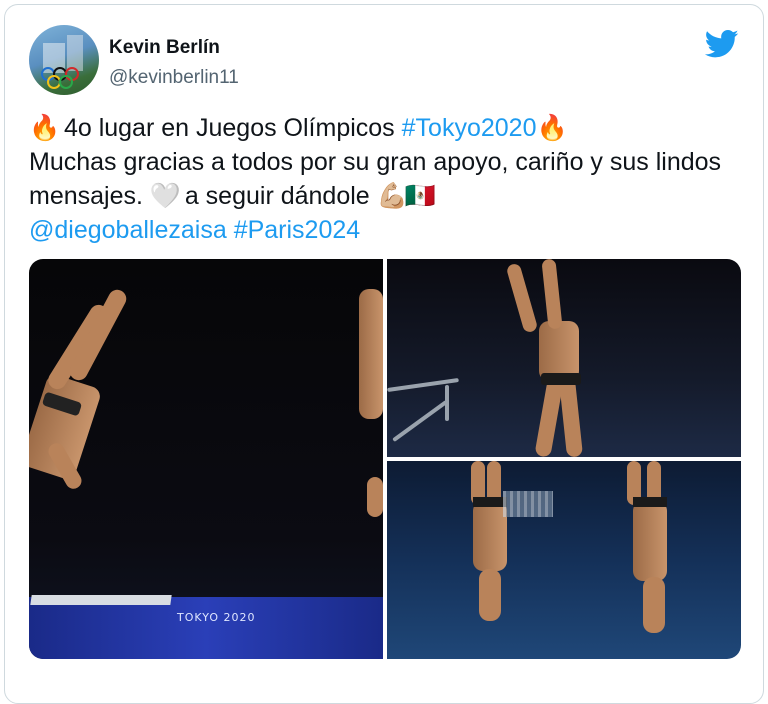  I want to click on white-heart-emoji: 🤍, so click(165, 196).